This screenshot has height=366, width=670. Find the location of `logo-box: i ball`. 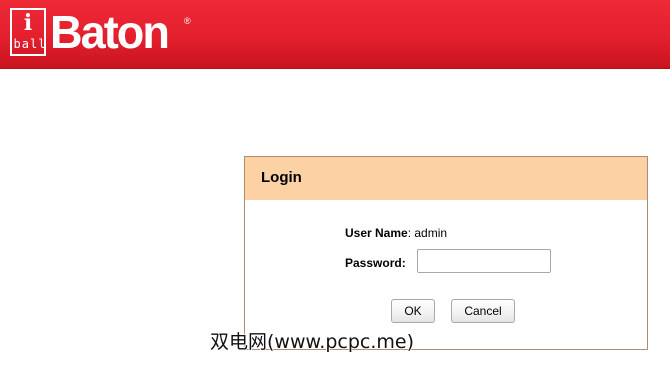

logo-box: i ball is located at coordinates (28, 32).